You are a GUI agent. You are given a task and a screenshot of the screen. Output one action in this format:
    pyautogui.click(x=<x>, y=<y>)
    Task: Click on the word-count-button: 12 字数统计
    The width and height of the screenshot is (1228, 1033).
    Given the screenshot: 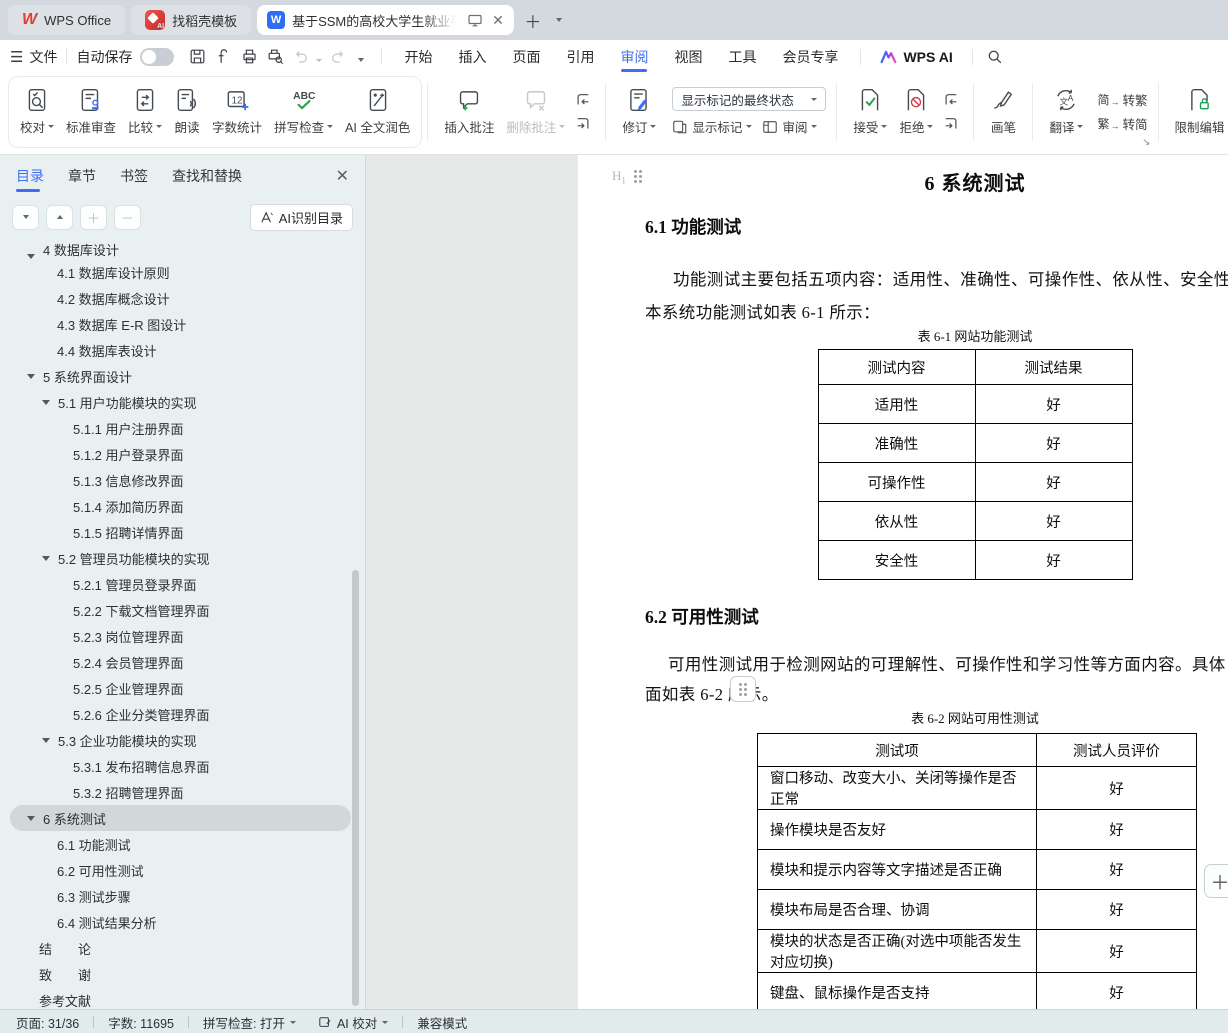 What is the action you would take?
    pyautogui.click(x=237, y=111)
    